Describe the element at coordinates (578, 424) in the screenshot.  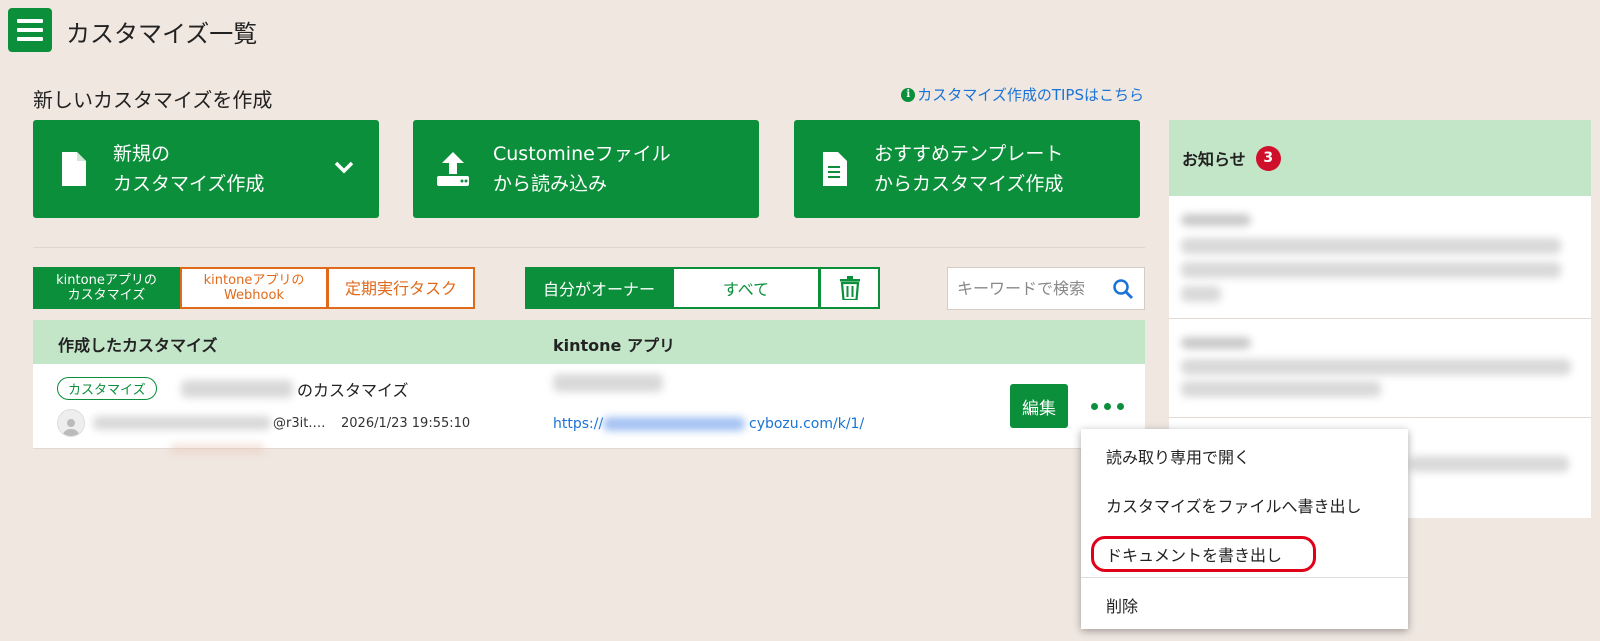
I see `app-url-prefix: https://` at that location.